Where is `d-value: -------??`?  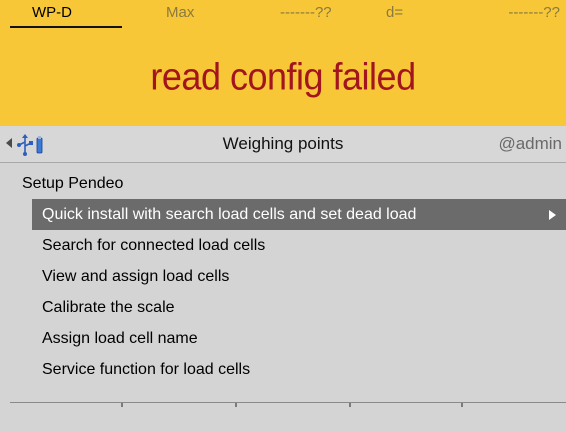
d-value: -------?? is located at coordinates (534, 12).